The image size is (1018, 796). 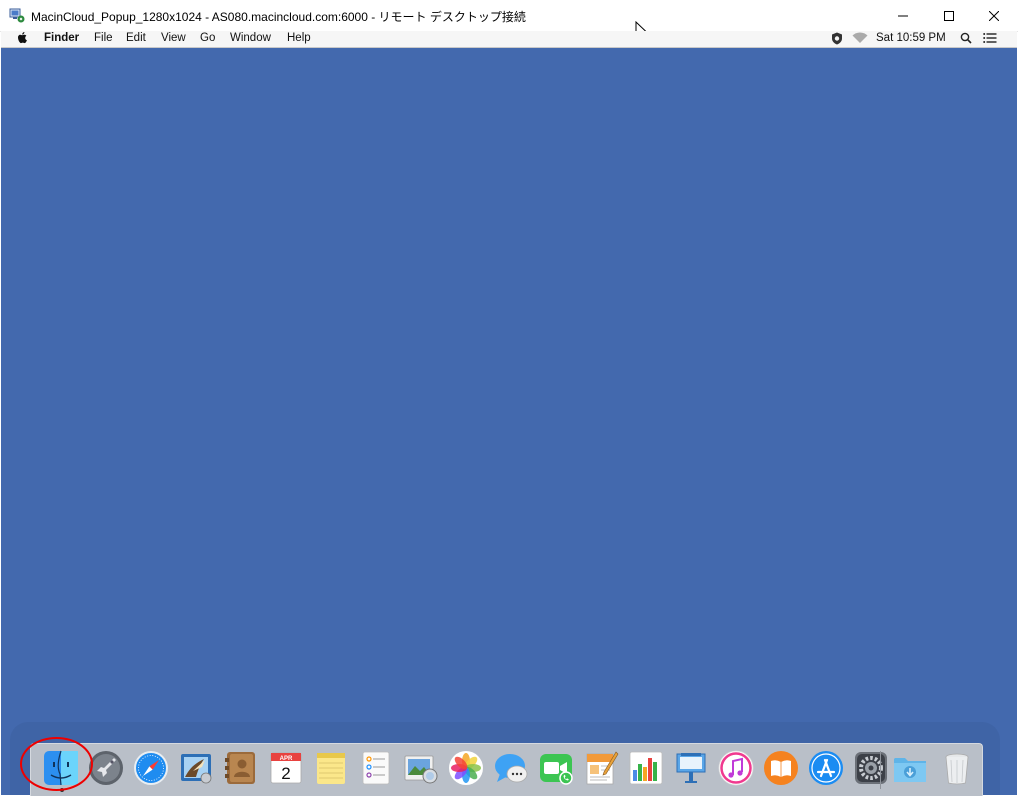 What do you see at coordinates (22, 39) in the screenshot?
I see `apple-logo-icon` at bounding box center [22, 39].